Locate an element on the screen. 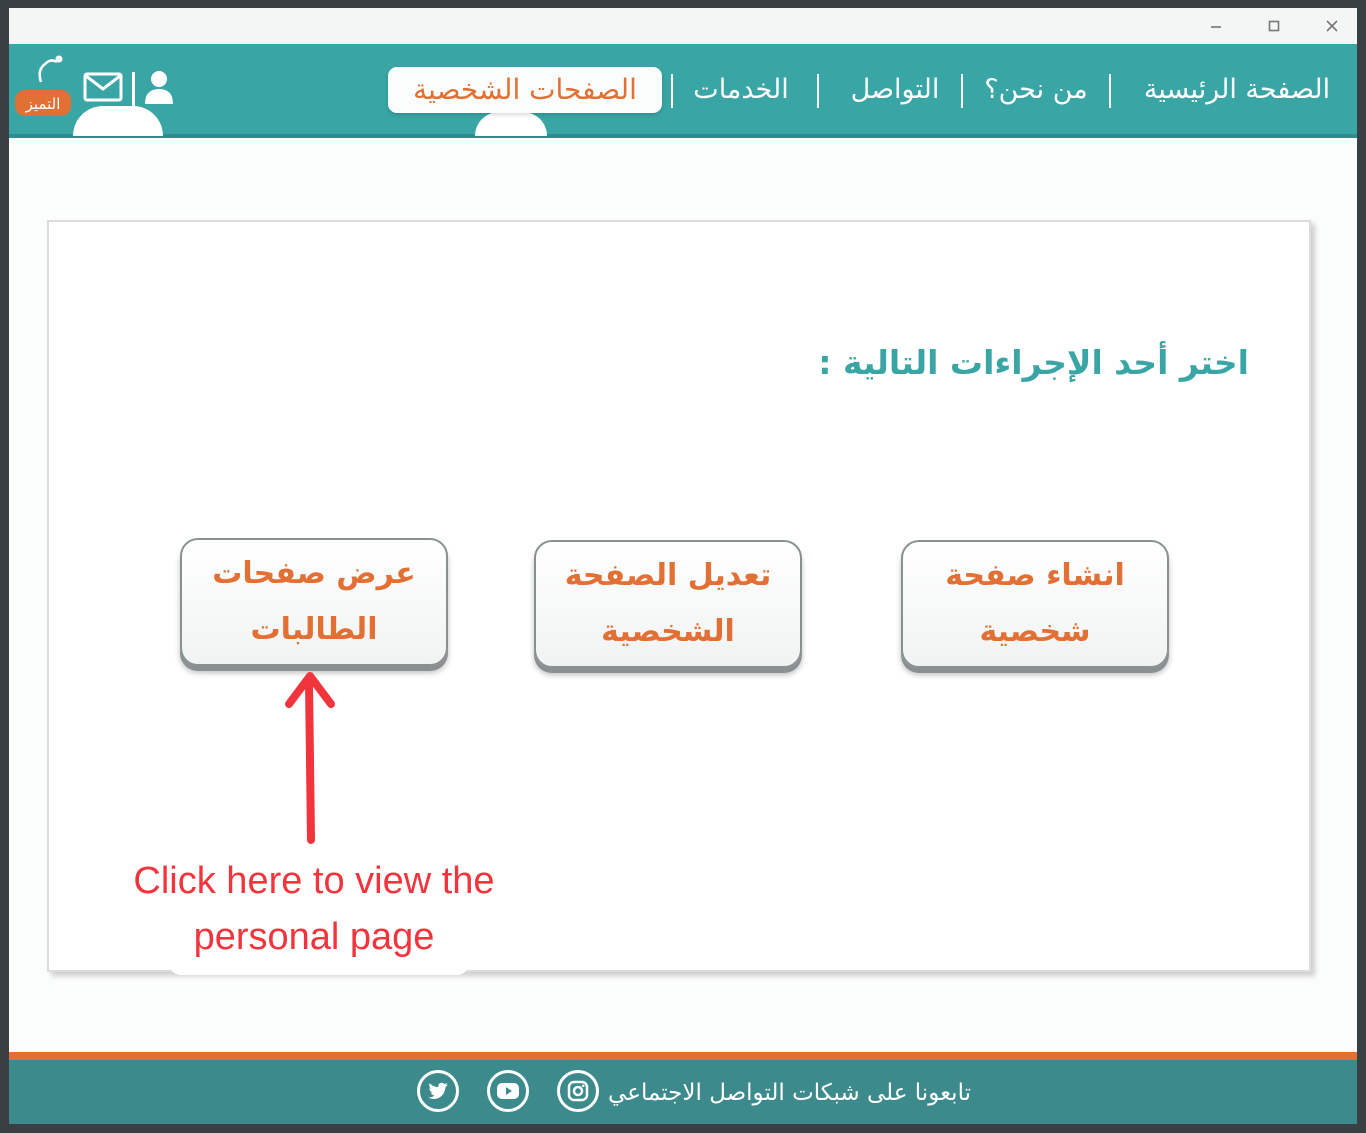 Image resolution: width=1366 pixels, height=1133 pixels. create-personal-page-button: انشاء صفحة شخصية is located at coordinates (1035, 604).